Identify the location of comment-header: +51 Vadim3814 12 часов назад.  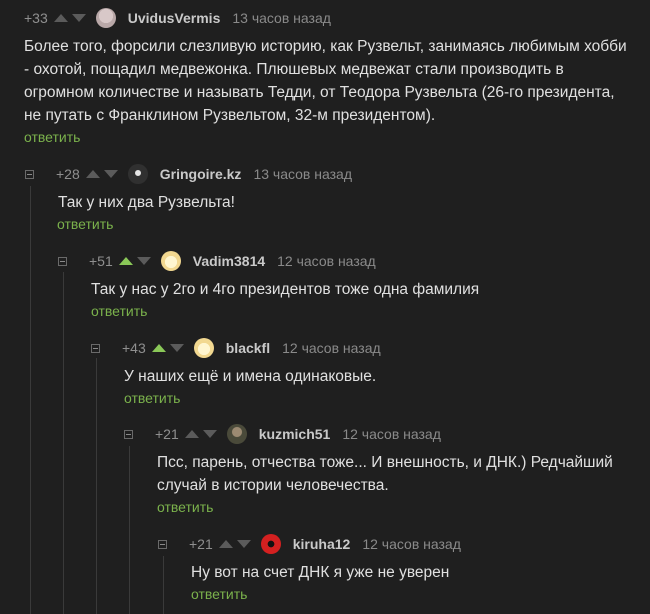
(348, 261).